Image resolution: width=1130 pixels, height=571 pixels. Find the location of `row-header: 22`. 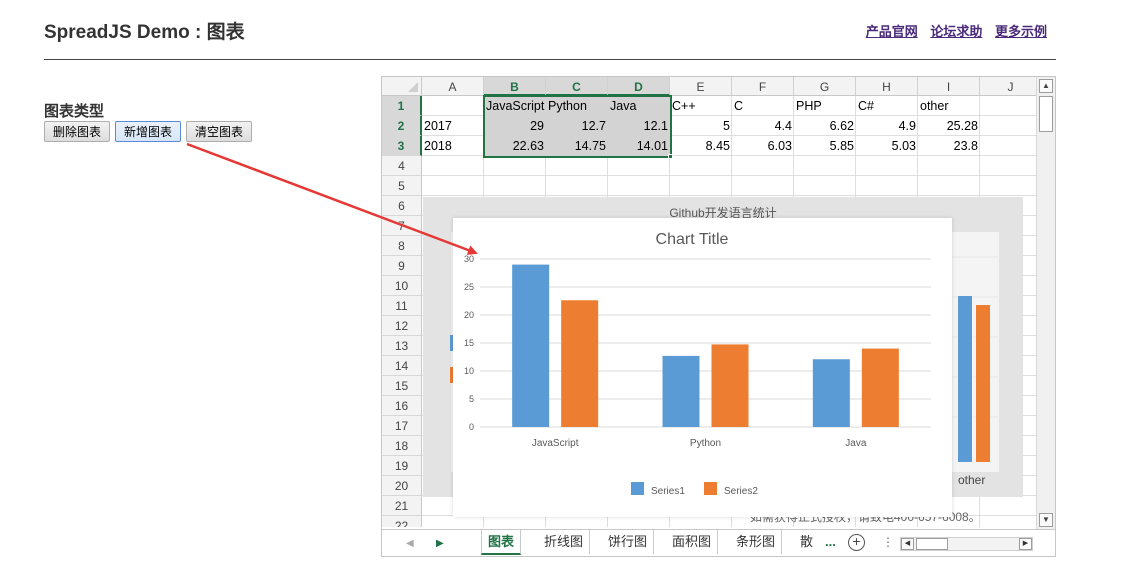

row-header: 22 is located at coordinates (402, 521).